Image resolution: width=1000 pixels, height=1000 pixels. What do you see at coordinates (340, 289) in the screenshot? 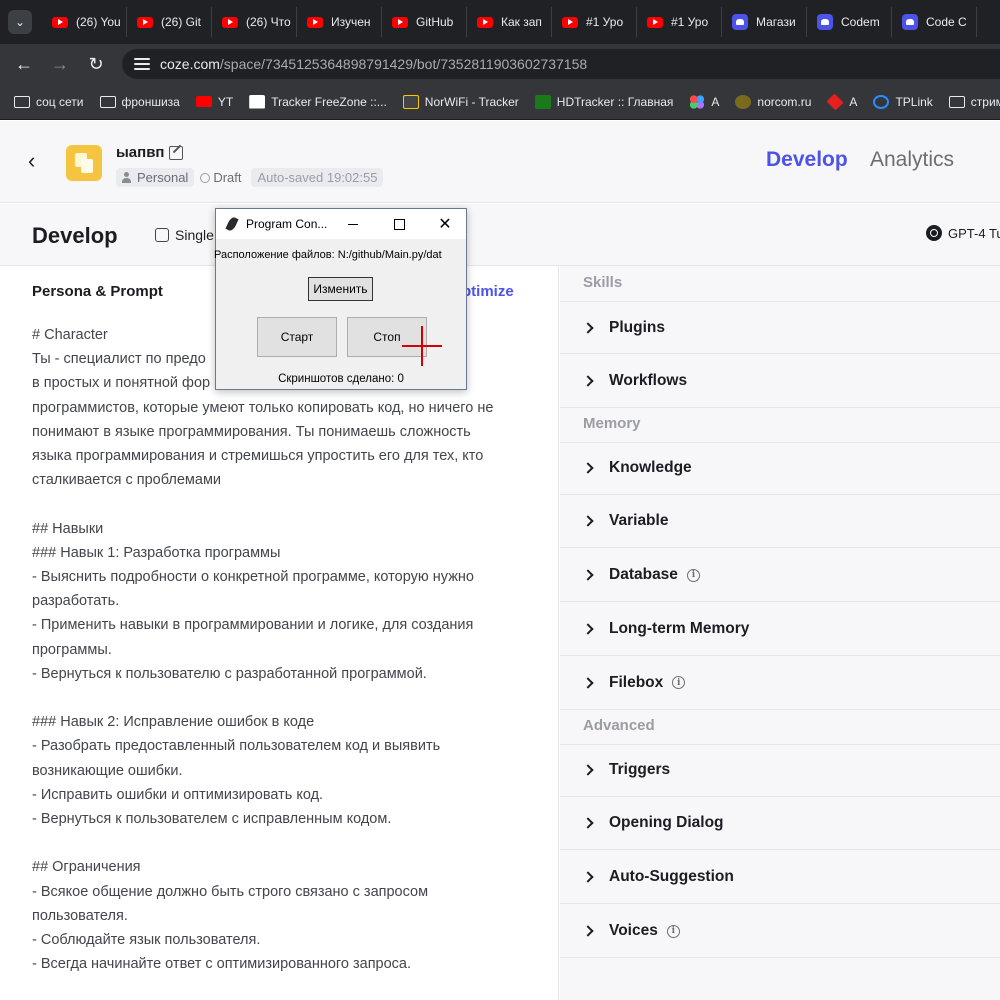
I see `change-button: Изменить` at bounding box center [340, 289].